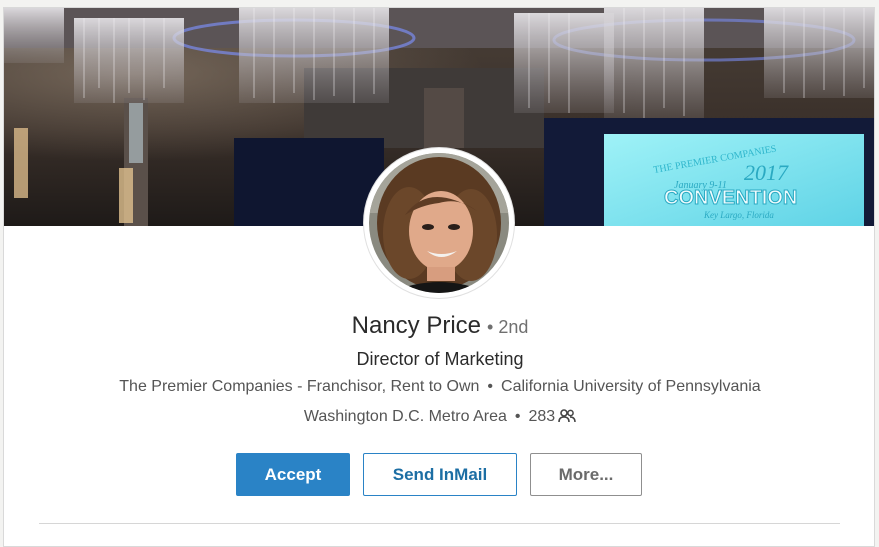 This screenshot has height=547, width=879. Describe the element at coordinates (405, 416) in the screenshot. I see `location: Washington D.C. Metro Area` at that location.